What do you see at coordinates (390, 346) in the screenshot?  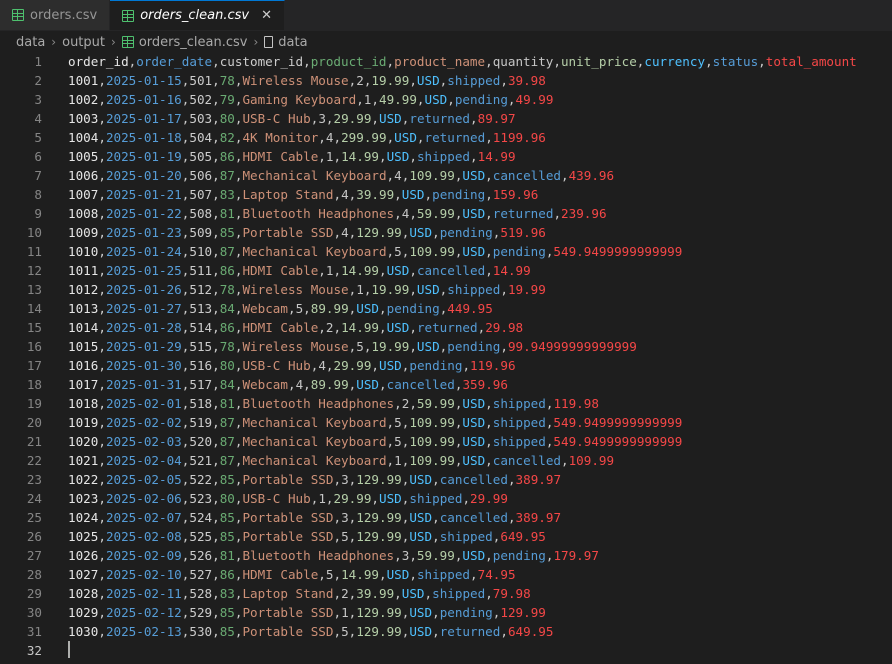 I see `csv-field-unit-price: 19.99` at bounding box center [390, 346].